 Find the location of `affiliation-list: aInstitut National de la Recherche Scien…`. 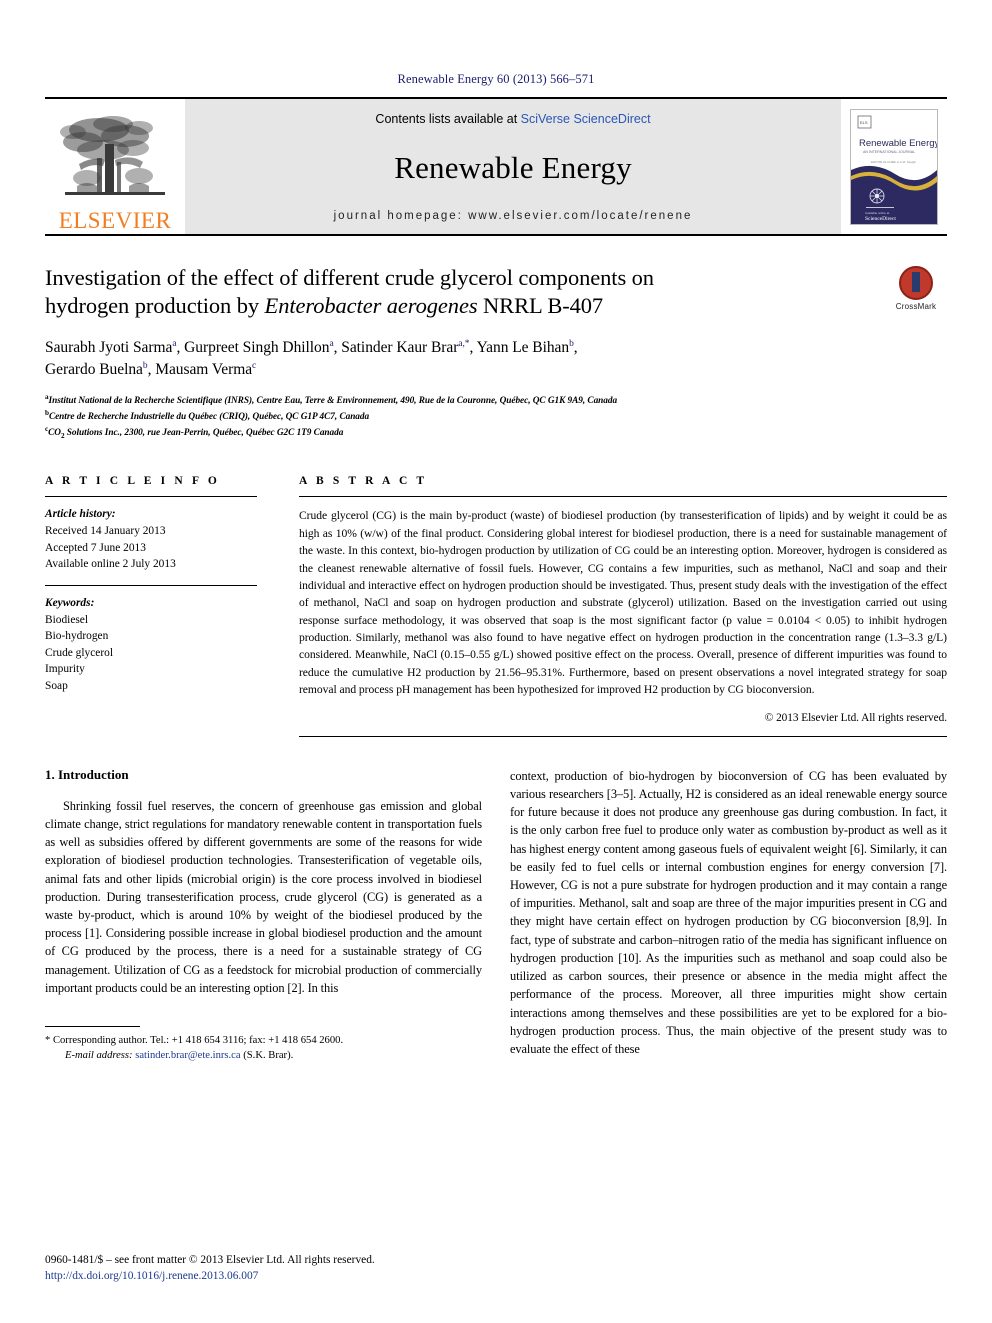

affiliation-list: aInstitut National de la Recherche Scien… is located at coordinates (496, 417).